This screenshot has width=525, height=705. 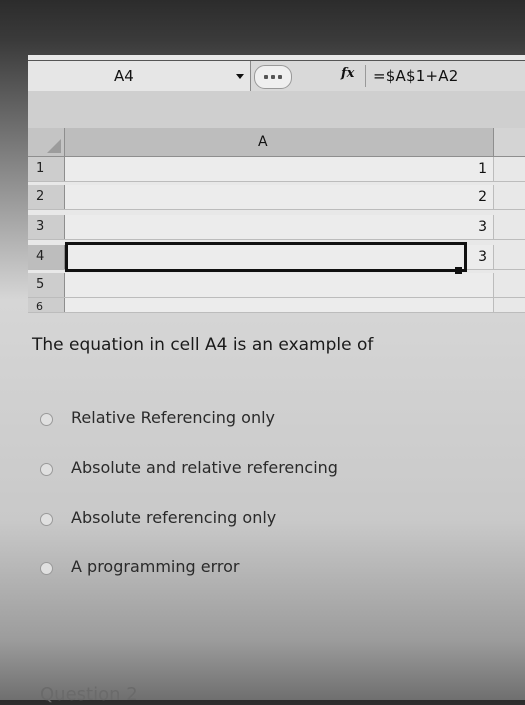 What do you see at coordinates (40, 256) in the screenshot?
I see `row-number: 4` at bounding box center [40, 256].